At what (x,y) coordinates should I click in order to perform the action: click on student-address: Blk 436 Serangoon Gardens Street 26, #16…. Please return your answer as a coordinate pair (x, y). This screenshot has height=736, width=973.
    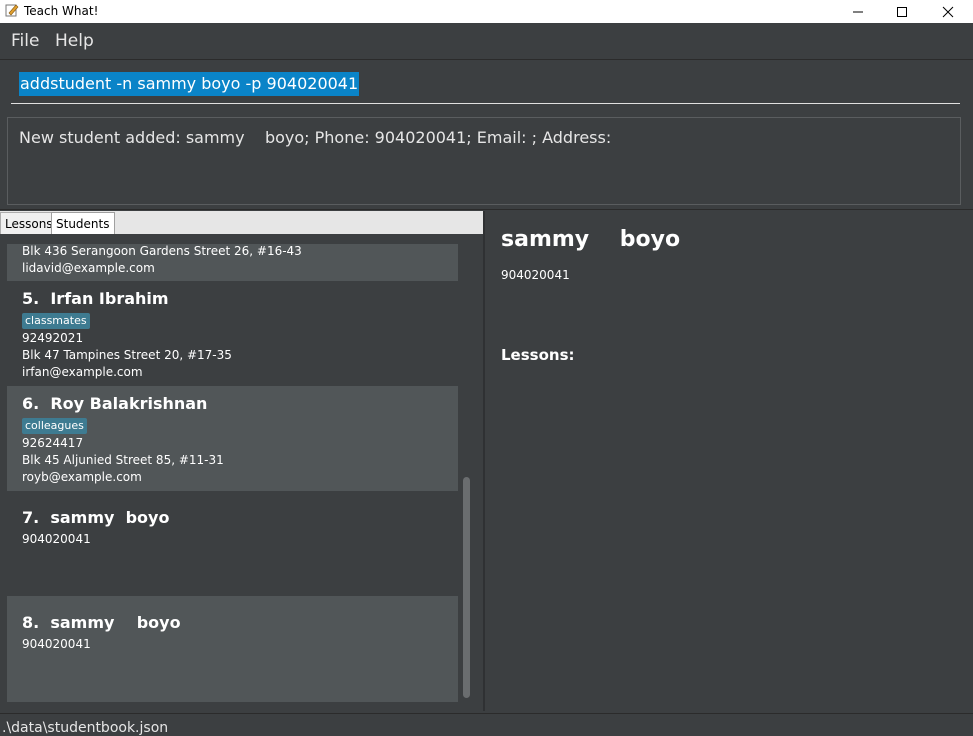
    Looking at the image, I should click on (162, 251).